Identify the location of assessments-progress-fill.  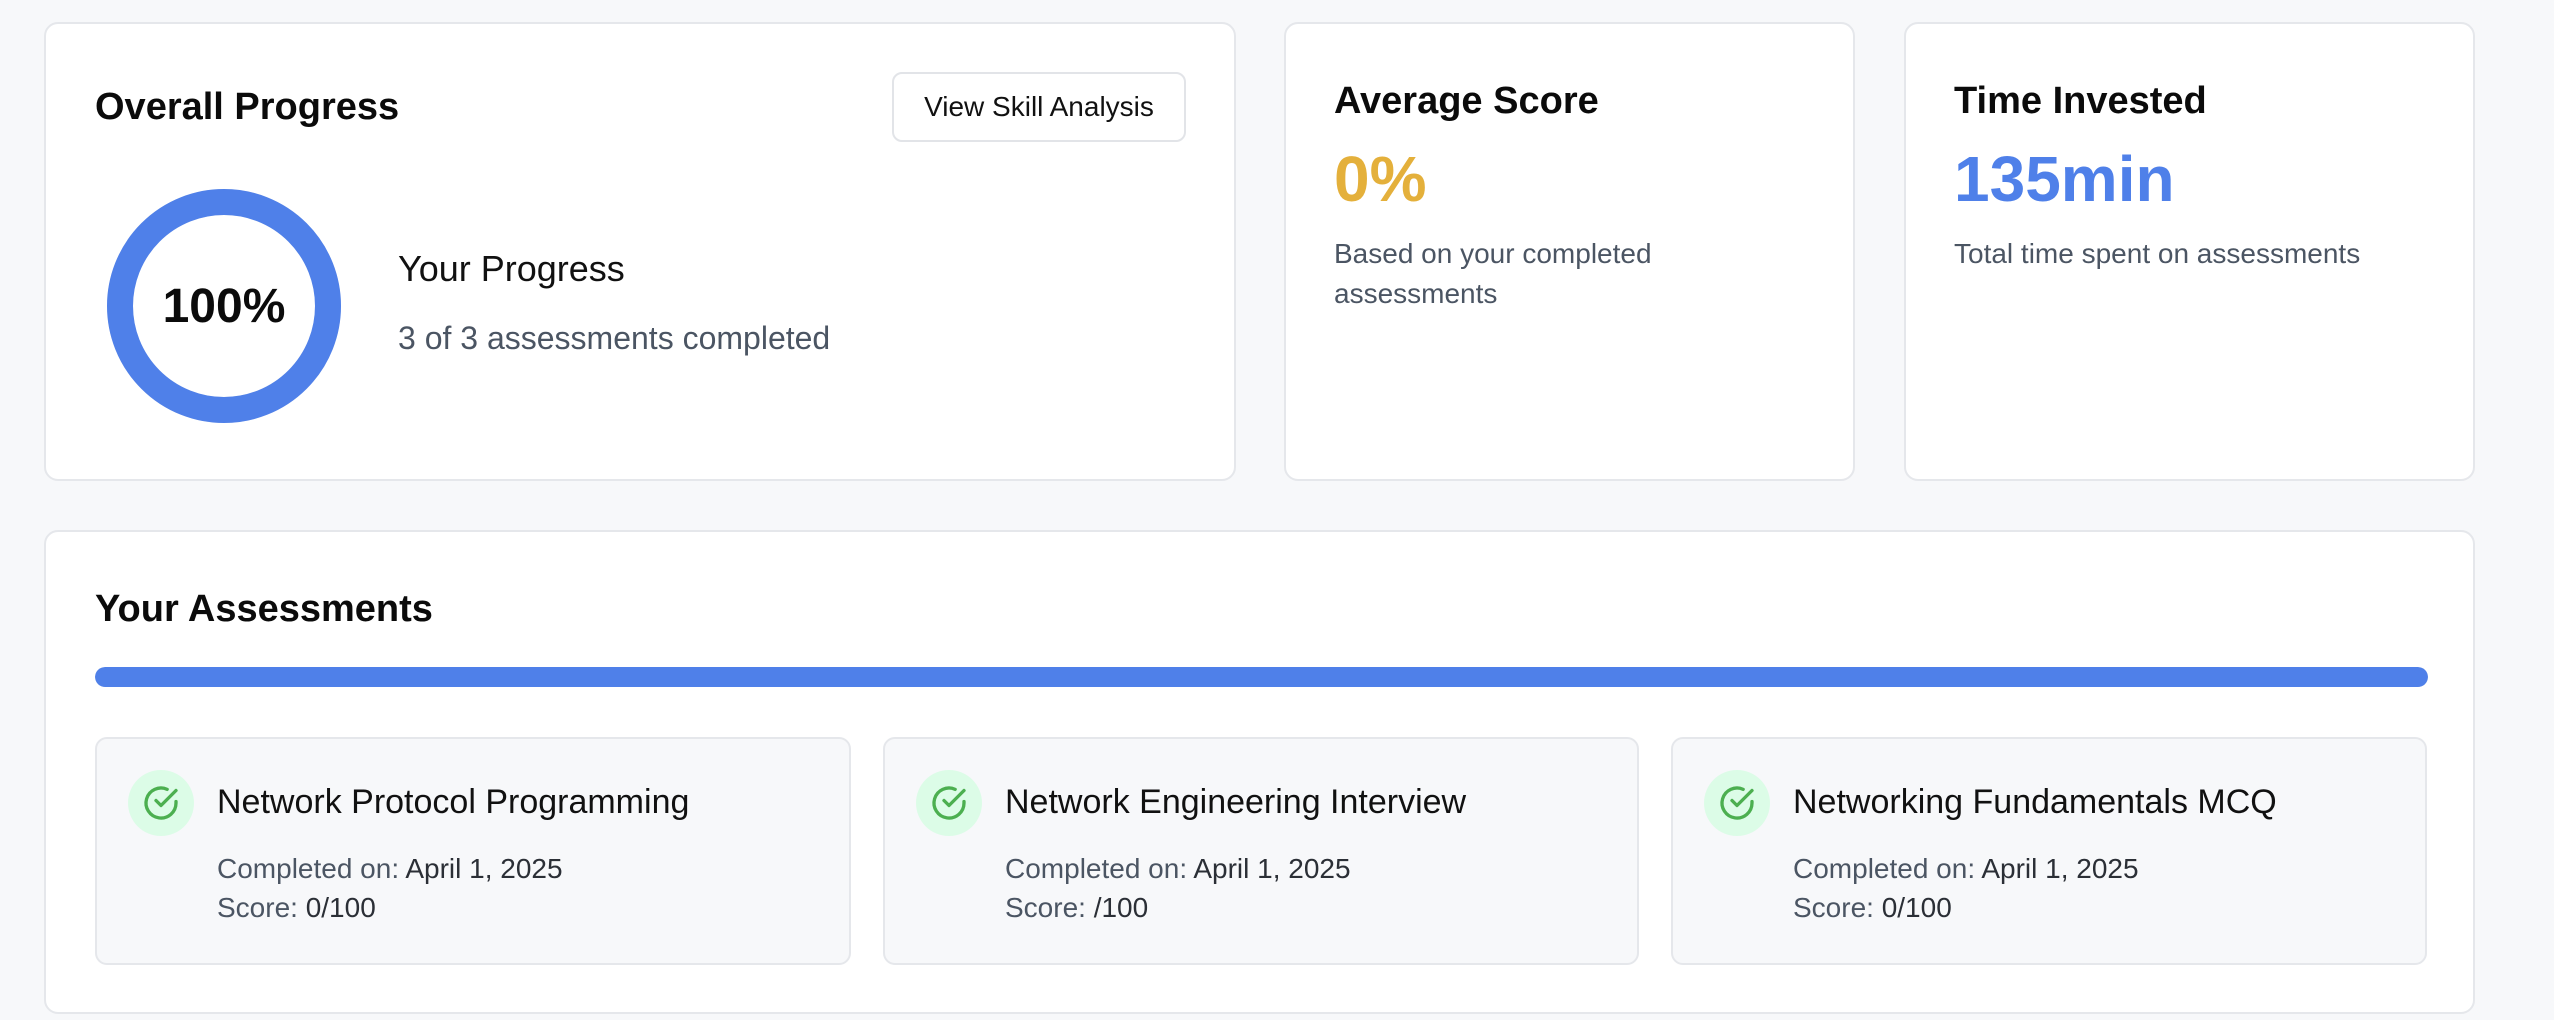
(1261, 677).